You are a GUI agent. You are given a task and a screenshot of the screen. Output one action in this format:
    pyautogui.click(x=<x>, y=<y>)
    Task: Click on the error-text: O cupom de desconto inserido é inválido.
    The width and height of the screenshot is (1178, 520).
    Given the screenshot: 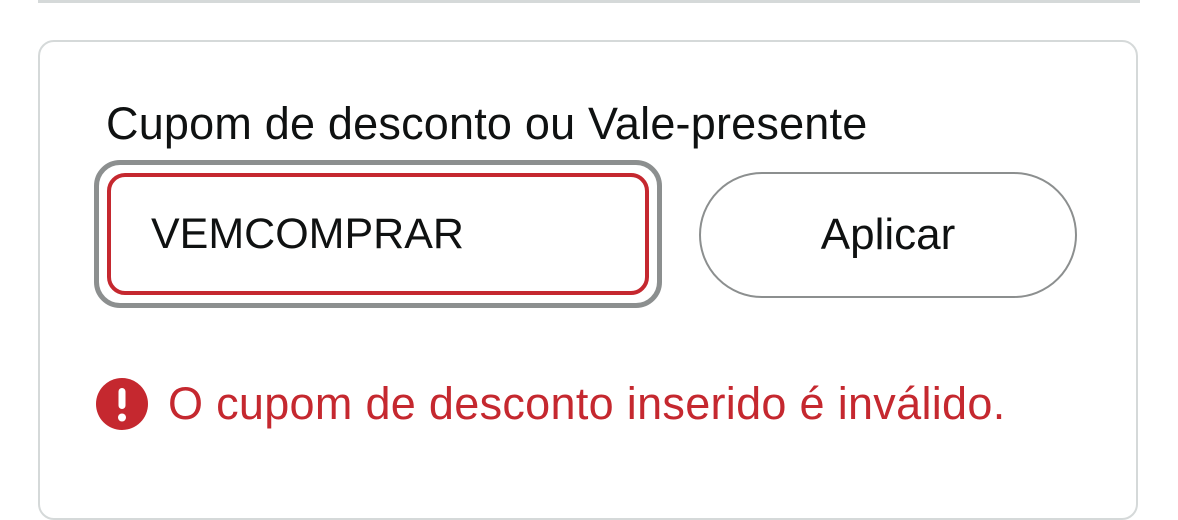 What is the action you would take?
    pyautogui.click(x=587, y=403)
    